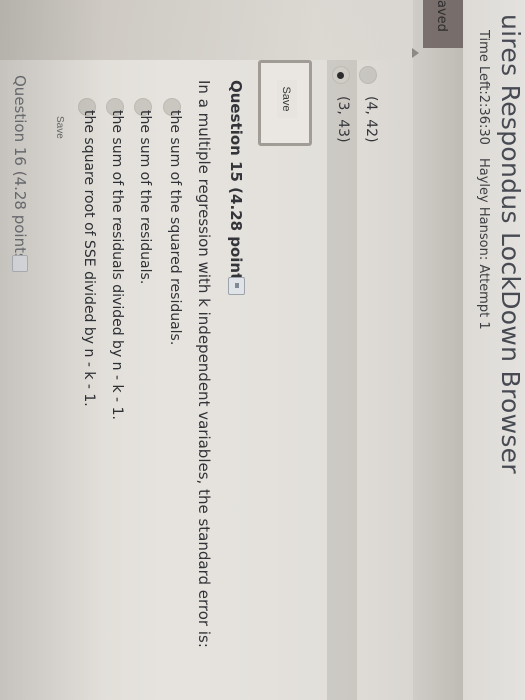 The image size is (525, 700). What do you see at coordinates (20, 263) in the screenshot?
I see `flag-question-16-icon` at bounding box center [20, 263].